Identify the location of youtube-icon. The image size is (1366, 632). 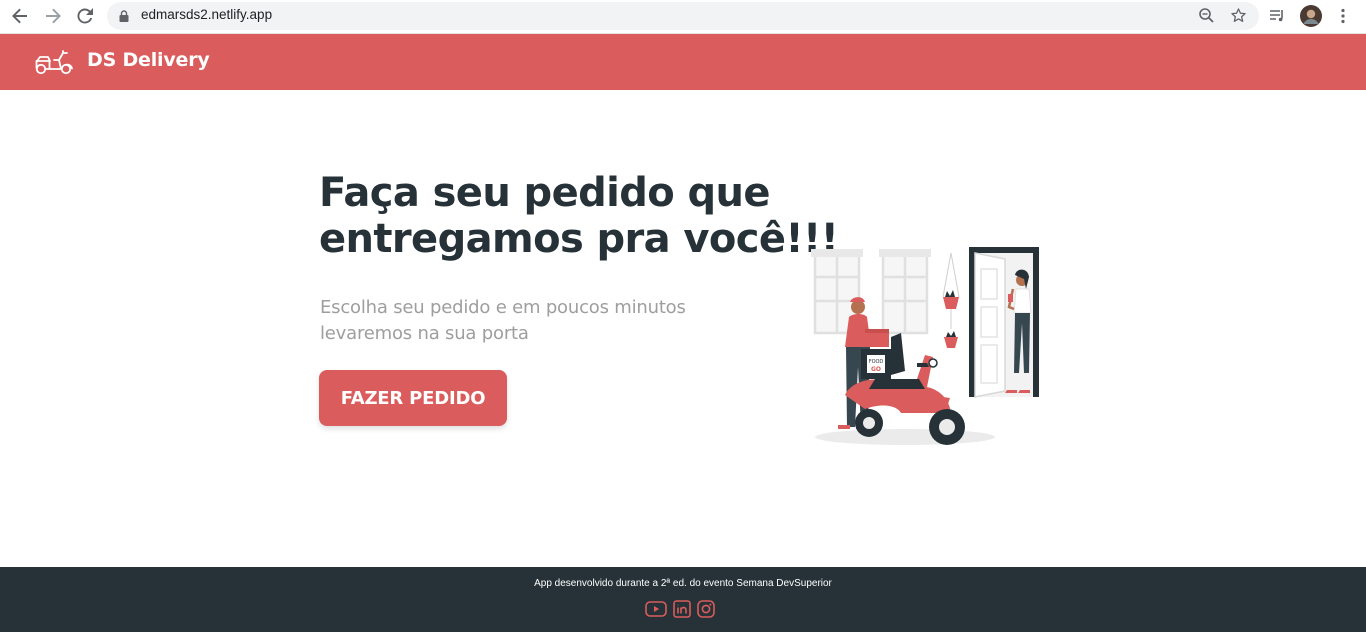
(656, 609).